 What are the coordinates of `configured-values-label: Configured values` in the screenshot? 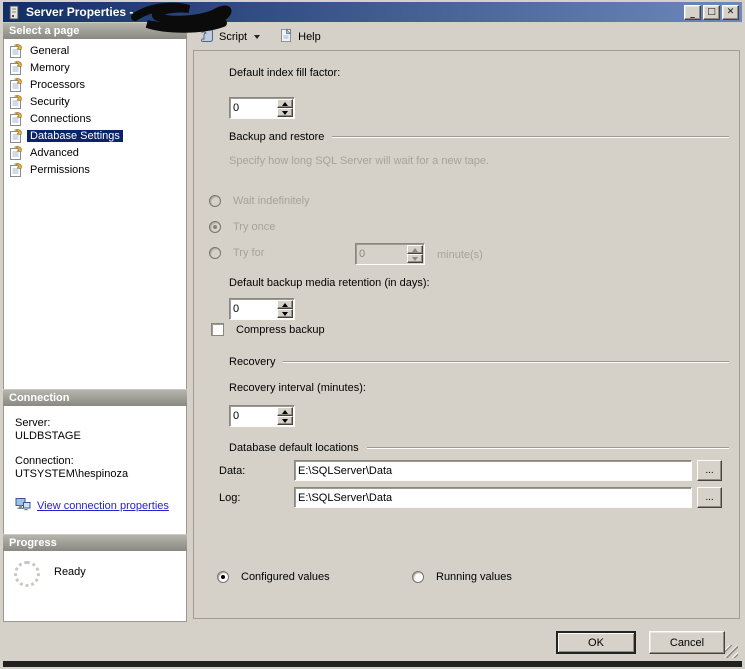 It's located at (285, 577).